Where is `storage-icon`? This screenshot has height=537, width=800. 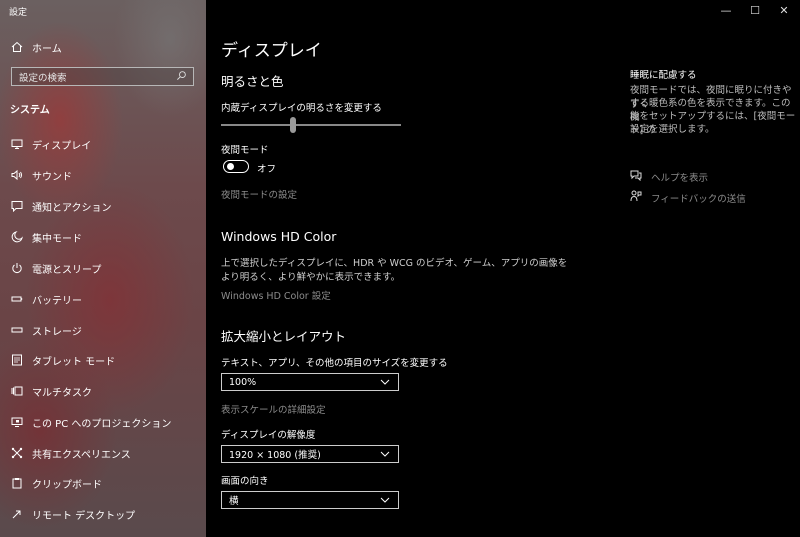
storage-icon is located at coordinates (17, 330).